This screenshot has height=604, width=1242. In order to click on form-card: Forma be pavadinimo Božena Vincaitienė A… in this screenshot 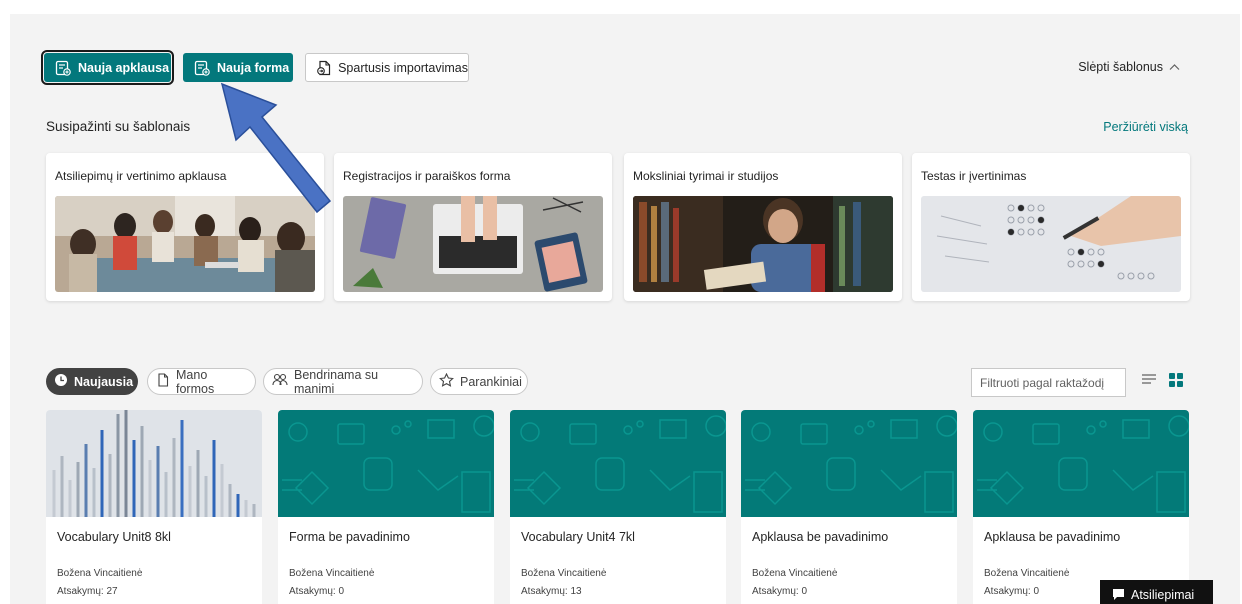, I will do `click(386, 507)`.